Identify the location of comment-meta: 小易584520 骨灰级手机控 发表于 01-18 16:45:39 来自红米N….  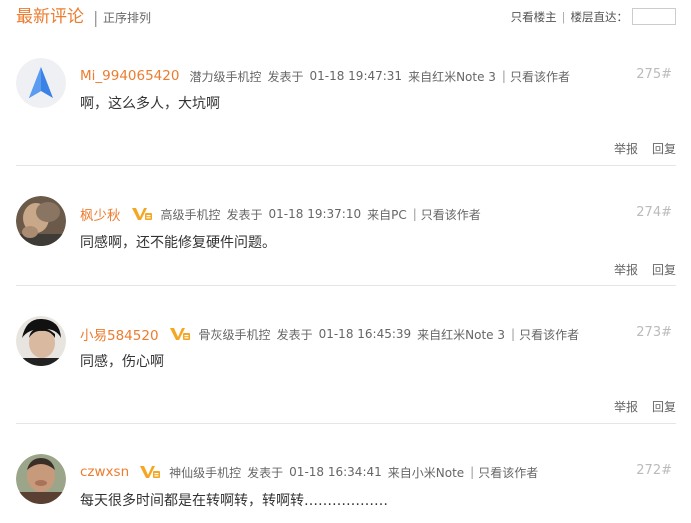
(329, 334).